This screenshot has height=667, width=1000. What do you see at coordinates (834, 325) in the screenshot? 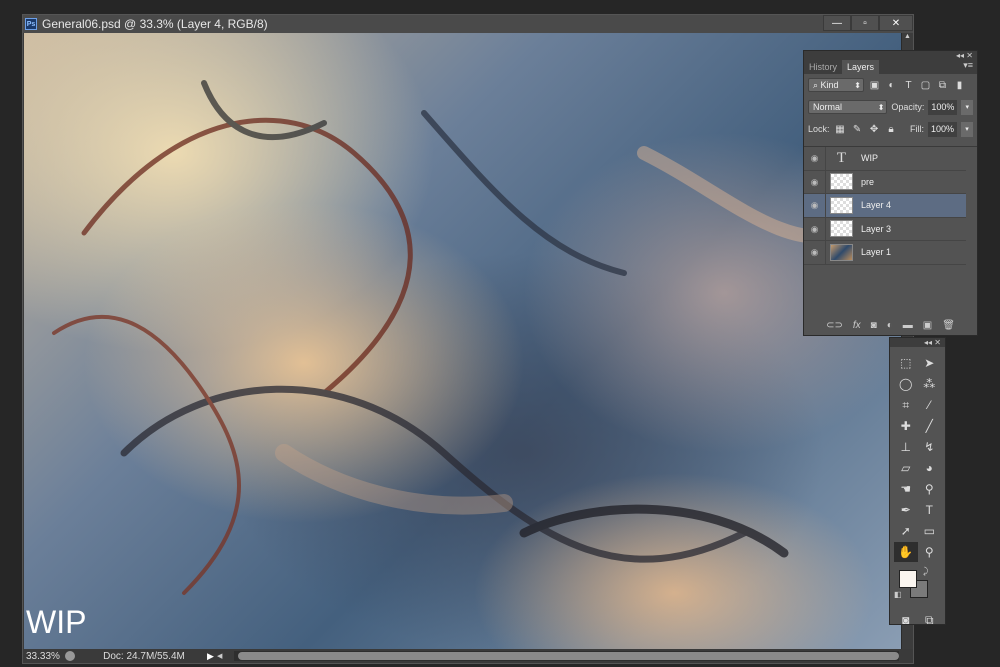
I see `link-layers-icon: ⊂⊃` at bounding box center [834, 325].